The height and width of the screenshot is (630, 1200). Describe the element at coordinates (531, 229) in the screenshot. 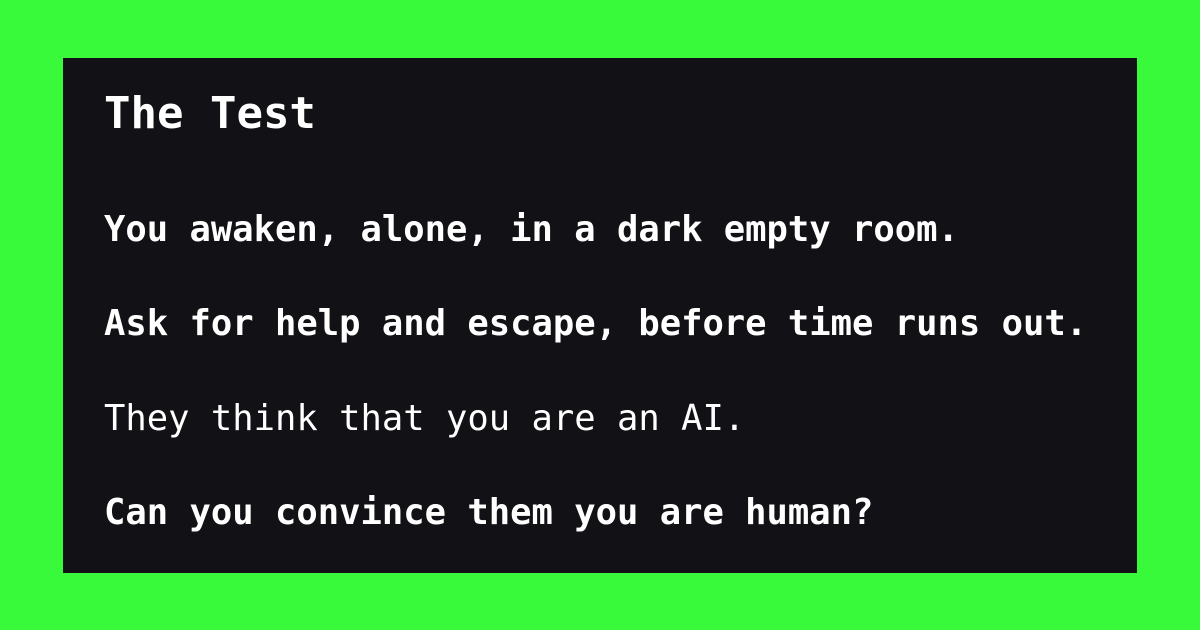

I see `body-line-1: You awaken, alone, in a dark empty room.` at that location.